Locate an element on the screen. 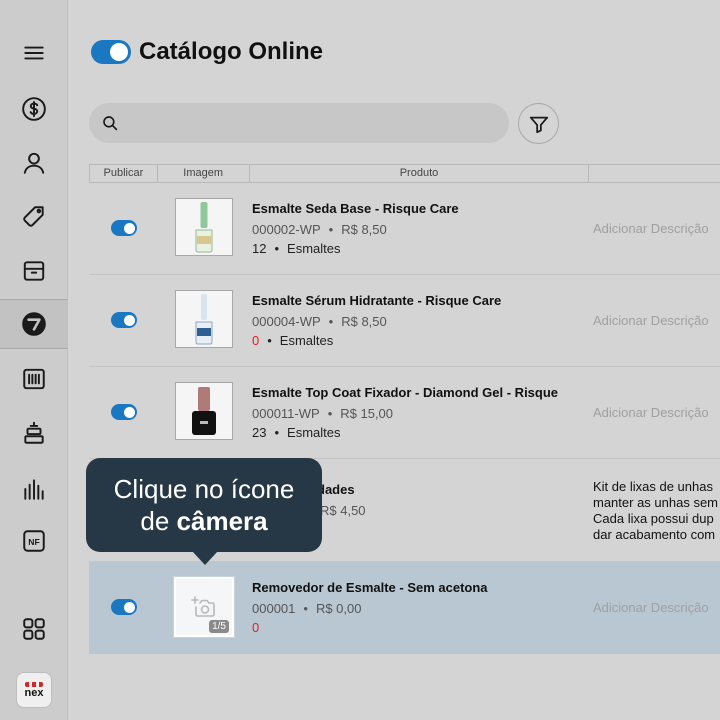 The image size is (720, 720). logo-text: nex is located at coordinates (34, 692).